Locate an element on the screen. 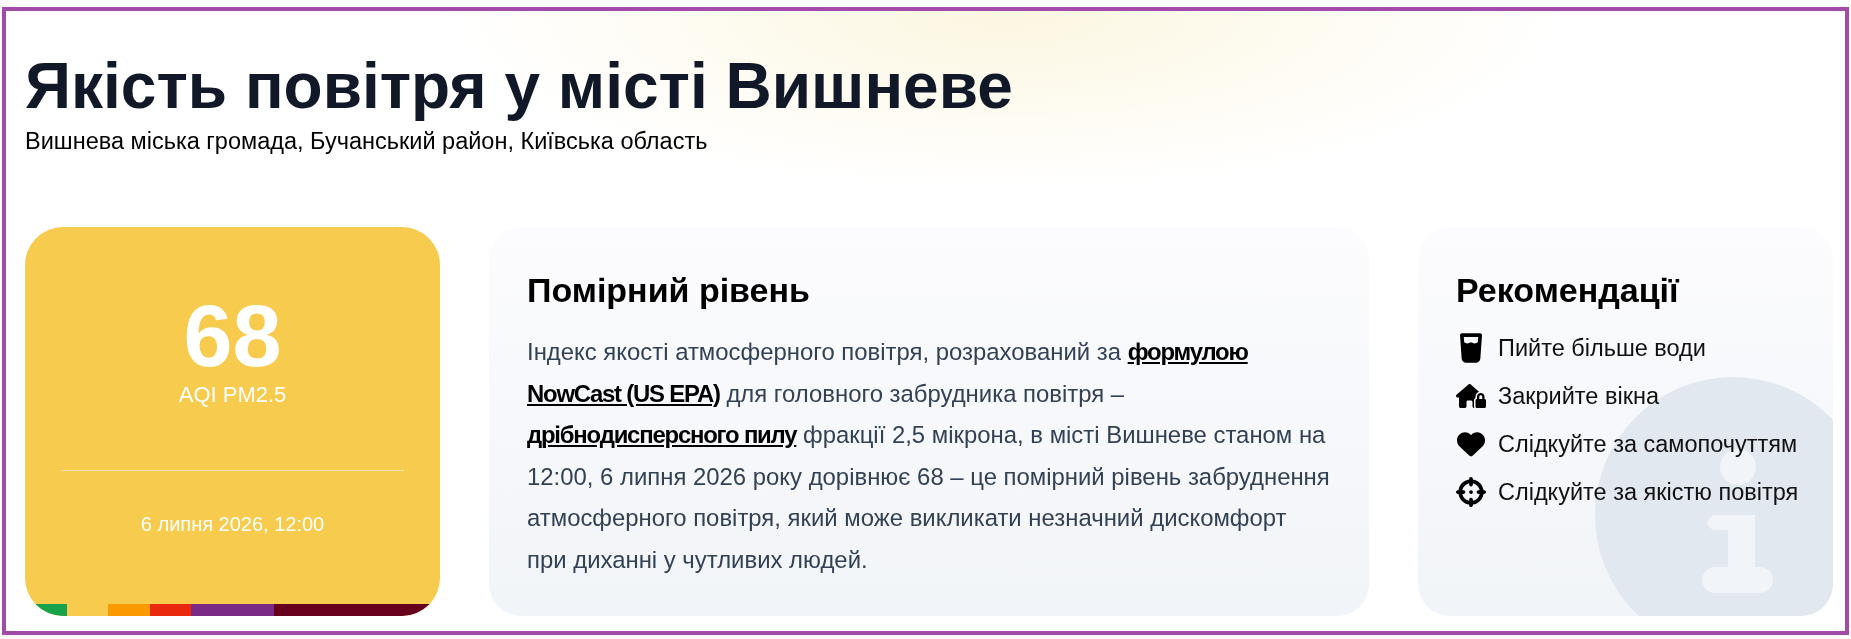  water-glass-icon is located at coordinates (1471, 348).